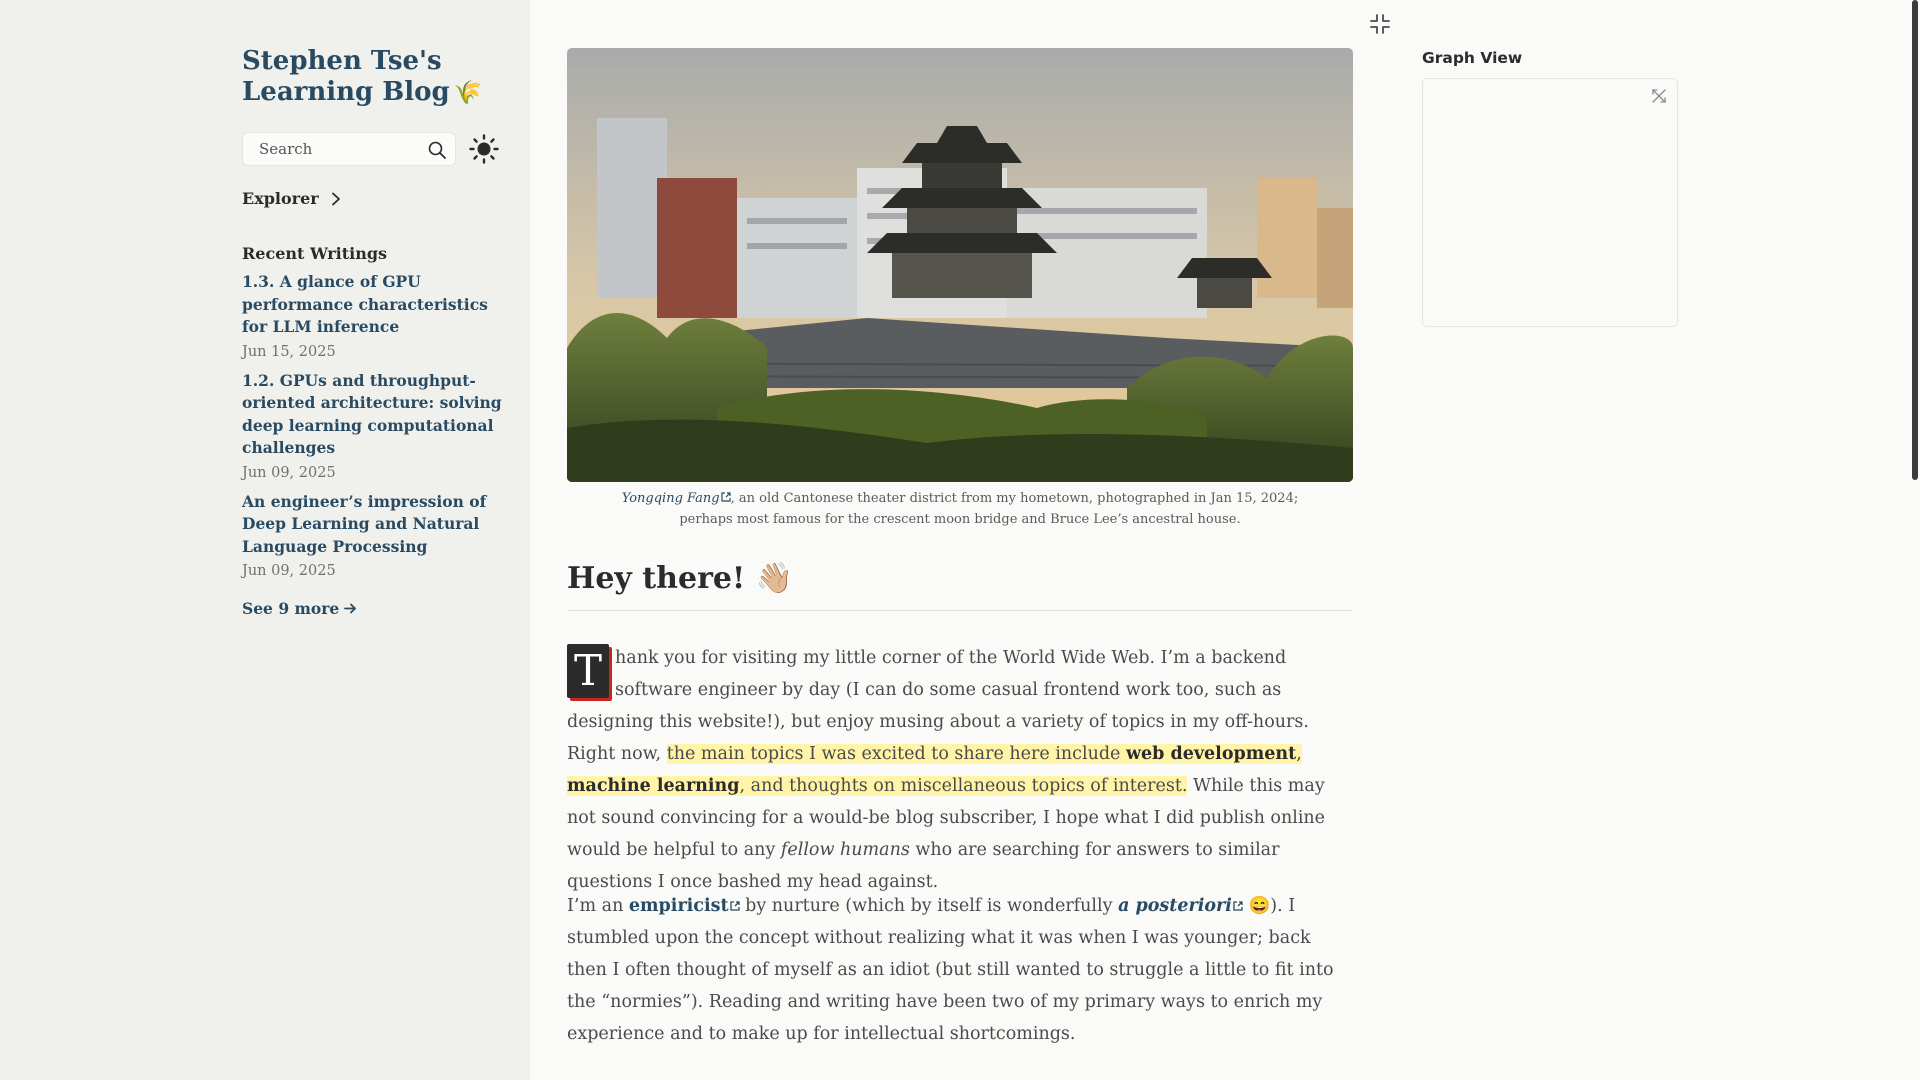  What do you see at coordinates (1659, 96) in the screenshot?
I see `expand-icon` at bounding box center [1659, 96].